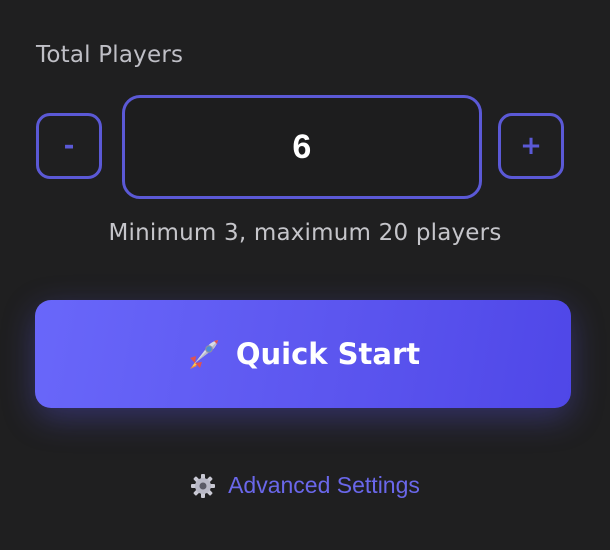 This screenshot has width=610, height=550. I want to click on increment-button: +, so click(531, 146).